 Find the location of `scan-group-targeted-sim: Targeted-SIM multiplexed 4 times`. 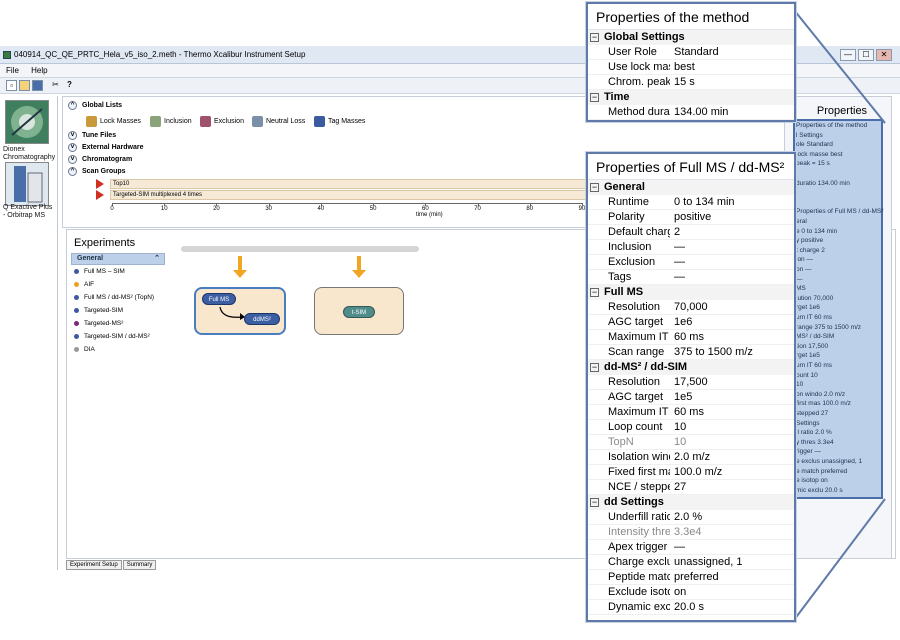

scan-group-targeted-sim: Targeted-SIM multiplexed 4 times is located at coordinates (380, 195).